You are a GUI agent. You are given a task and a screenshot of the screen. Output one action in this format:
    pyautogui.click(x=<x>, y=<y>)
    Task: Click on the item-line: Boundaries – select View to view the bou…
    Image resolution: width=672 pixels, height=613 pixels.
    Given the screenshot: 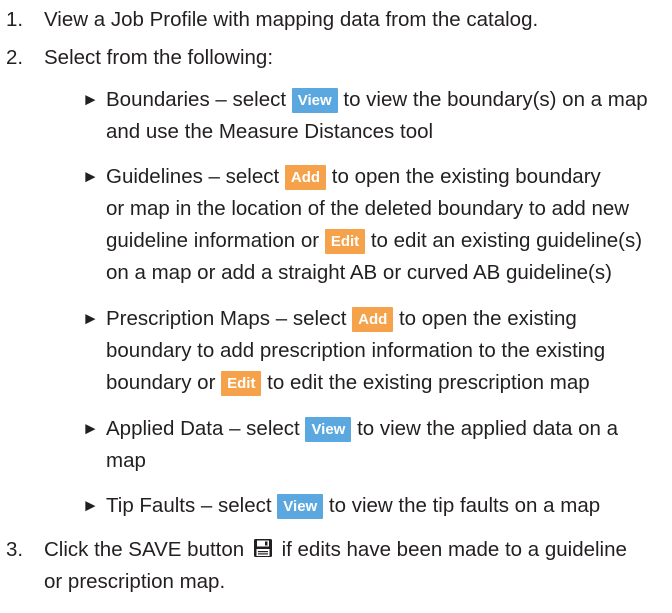 What is the action you would take?
    pyautogui.click(x=386, y=100)
    